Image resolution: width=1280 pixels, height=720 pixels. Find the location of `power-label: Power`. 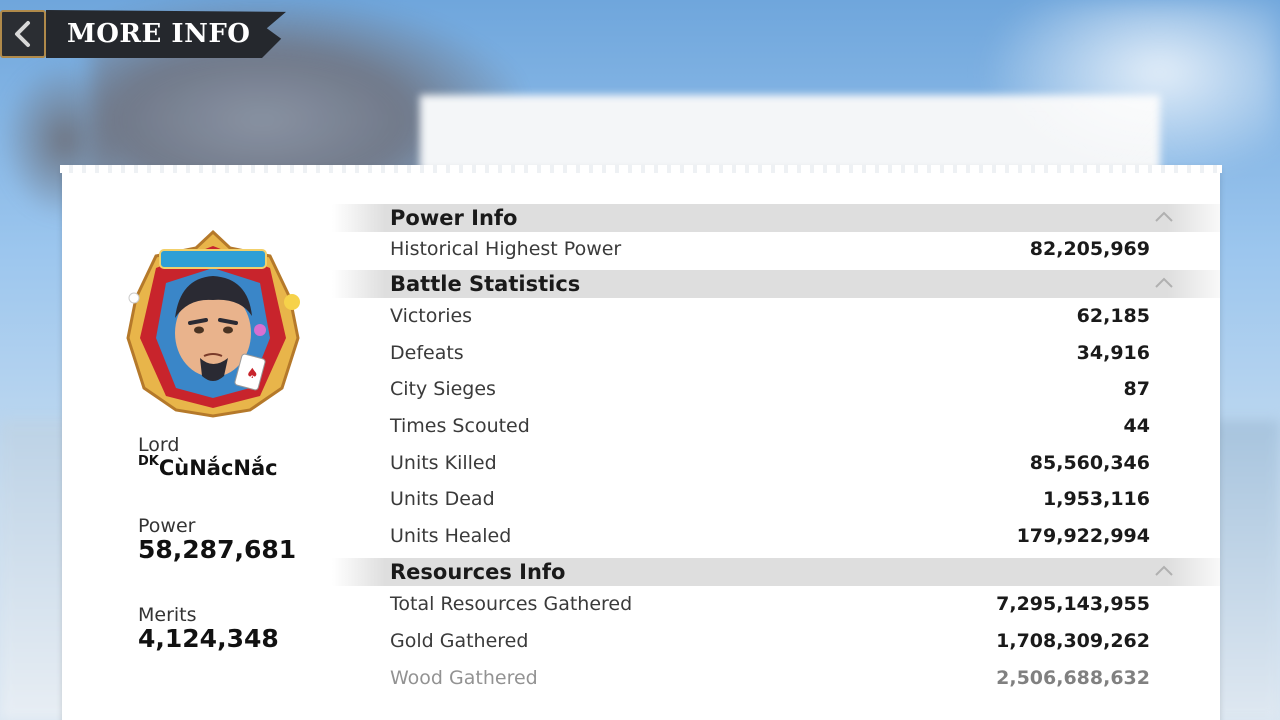

power-label: Power is located at coordinates (167, 526).